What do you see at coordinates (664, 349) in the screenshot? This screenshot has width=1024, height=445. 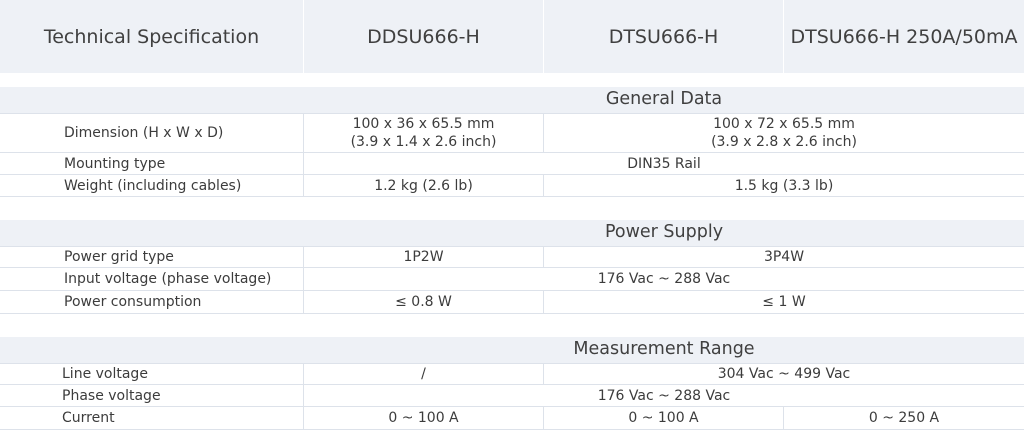 I see `section-title: Measurement Range` at bounding box center [664, 349].